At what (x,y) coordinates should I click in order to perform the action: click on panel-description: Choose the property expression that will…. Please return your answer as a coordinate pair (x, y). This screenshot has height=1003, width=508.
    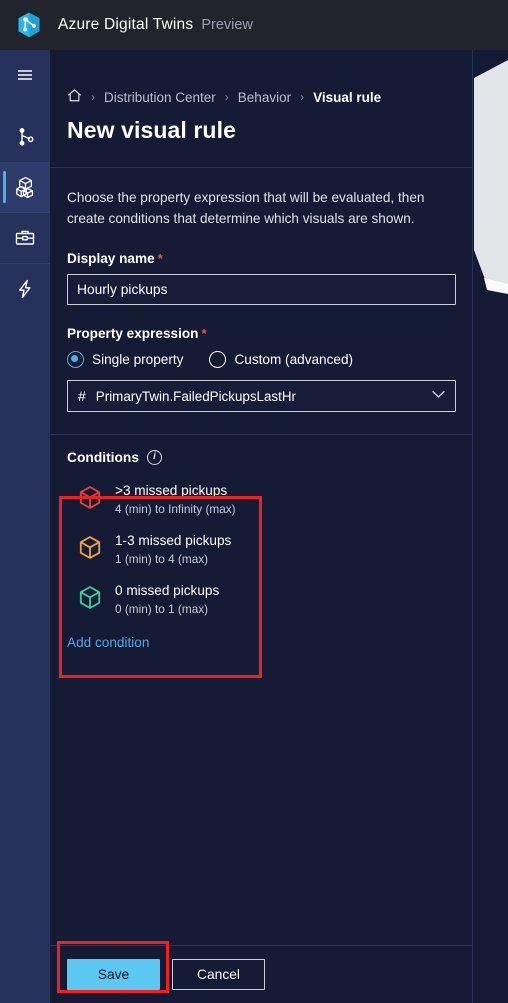
    Looking at the image, I should click on (246, 208).